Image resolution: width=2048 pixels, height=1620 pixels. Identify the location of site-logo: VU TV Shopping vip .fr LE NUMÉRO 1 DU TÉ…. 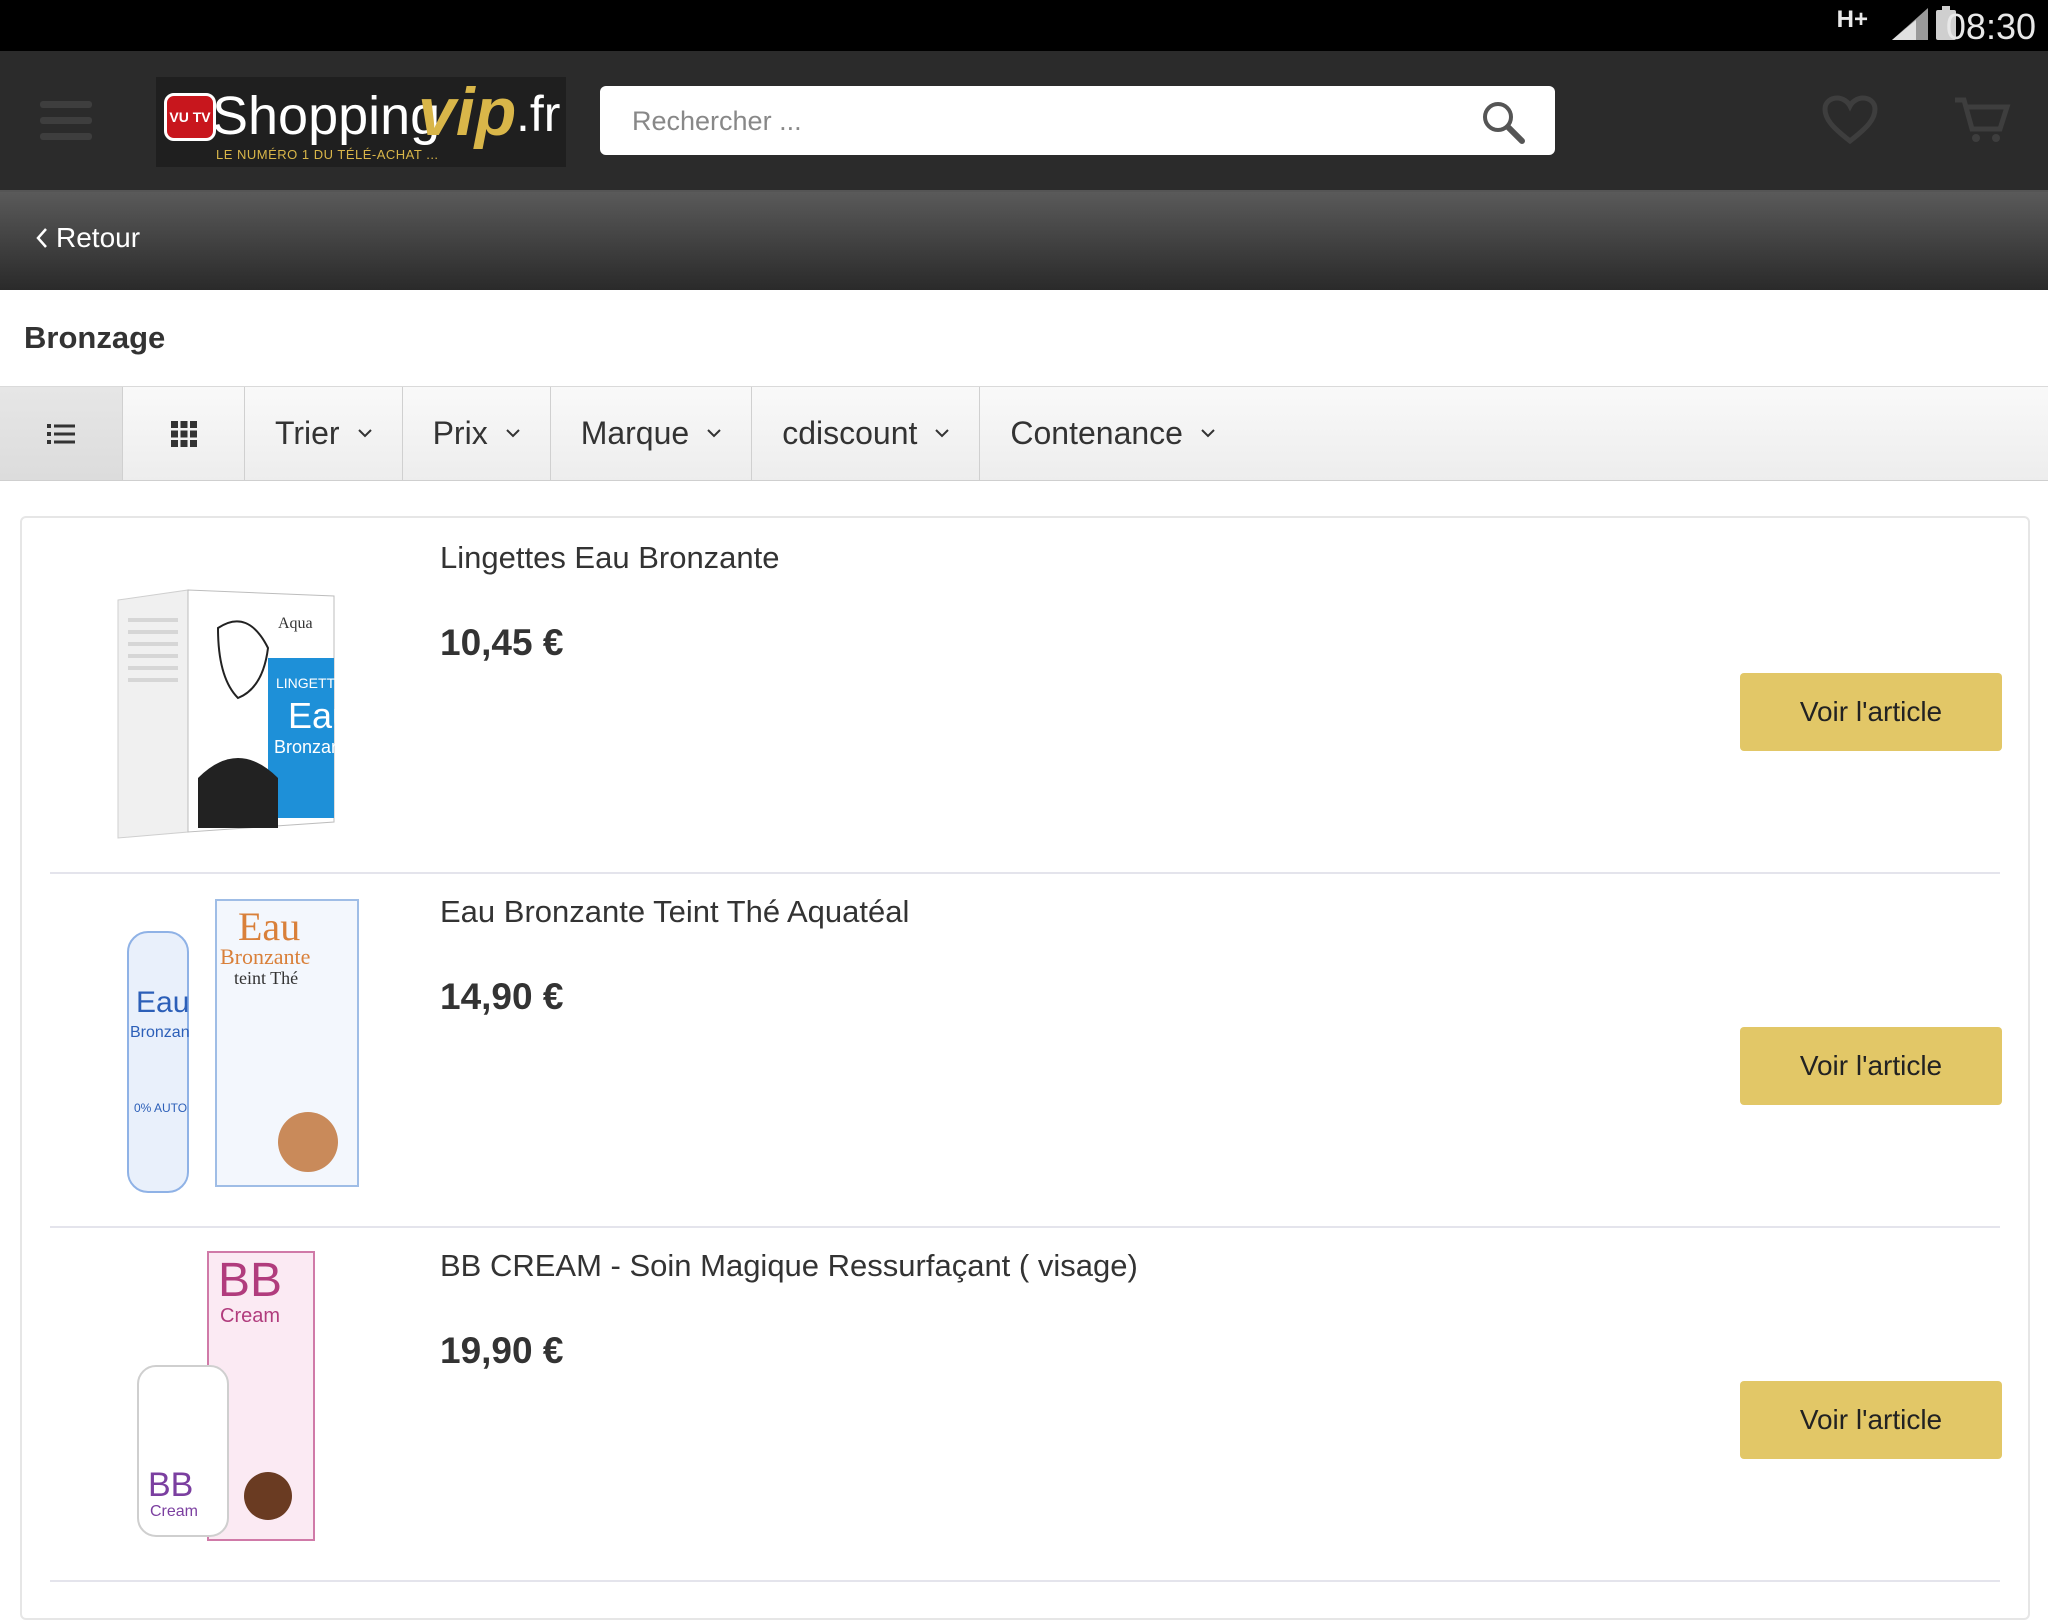
(361, 120).